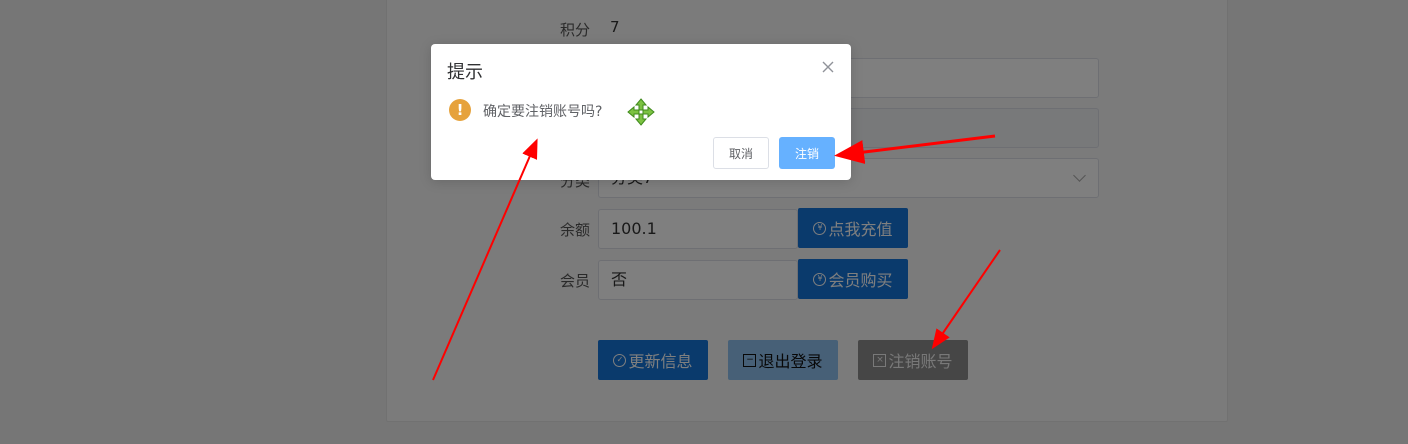 The image size is (1408, 444). What do you see at coordinates (828, 67) in the screenshot?
I see `close-icon` at bounding box center [828, 67].